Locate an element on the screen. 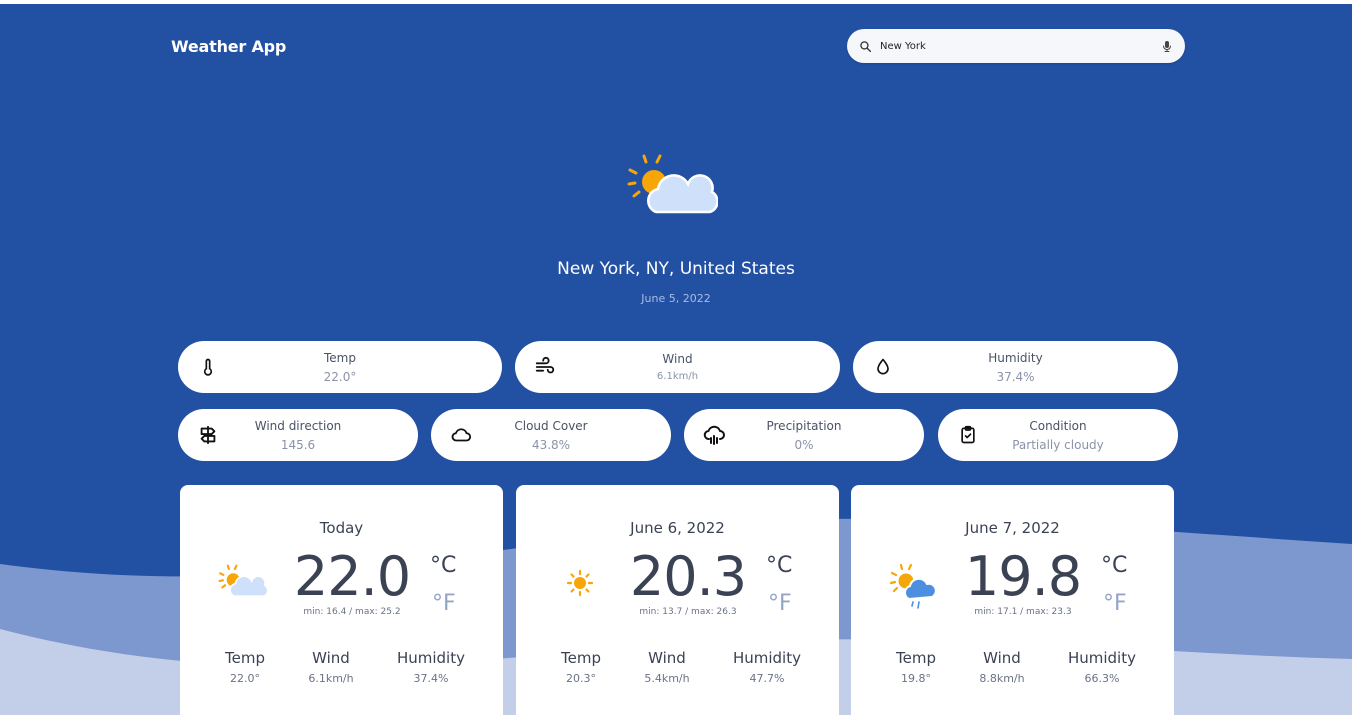 The height and width of the screenshot is (715, 1352). forecast-minmax: min: 17.1 / max: 23.3 is located at coordinates (1023, 612).